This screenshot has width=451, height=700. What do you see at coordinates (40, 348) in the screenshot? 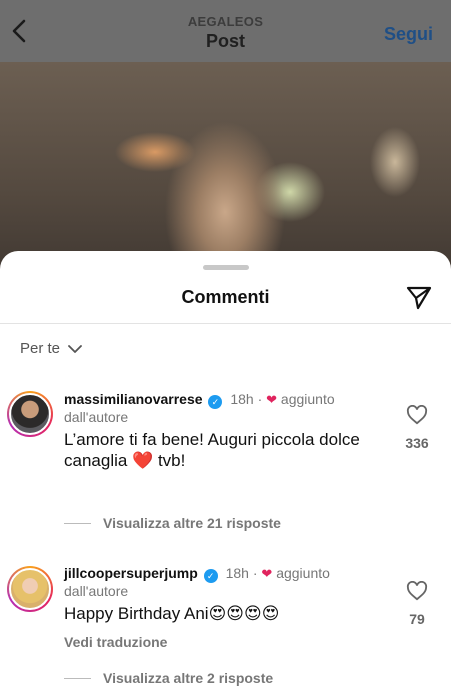
I see `sort-label: Per te` at bounding box center [40, 348].